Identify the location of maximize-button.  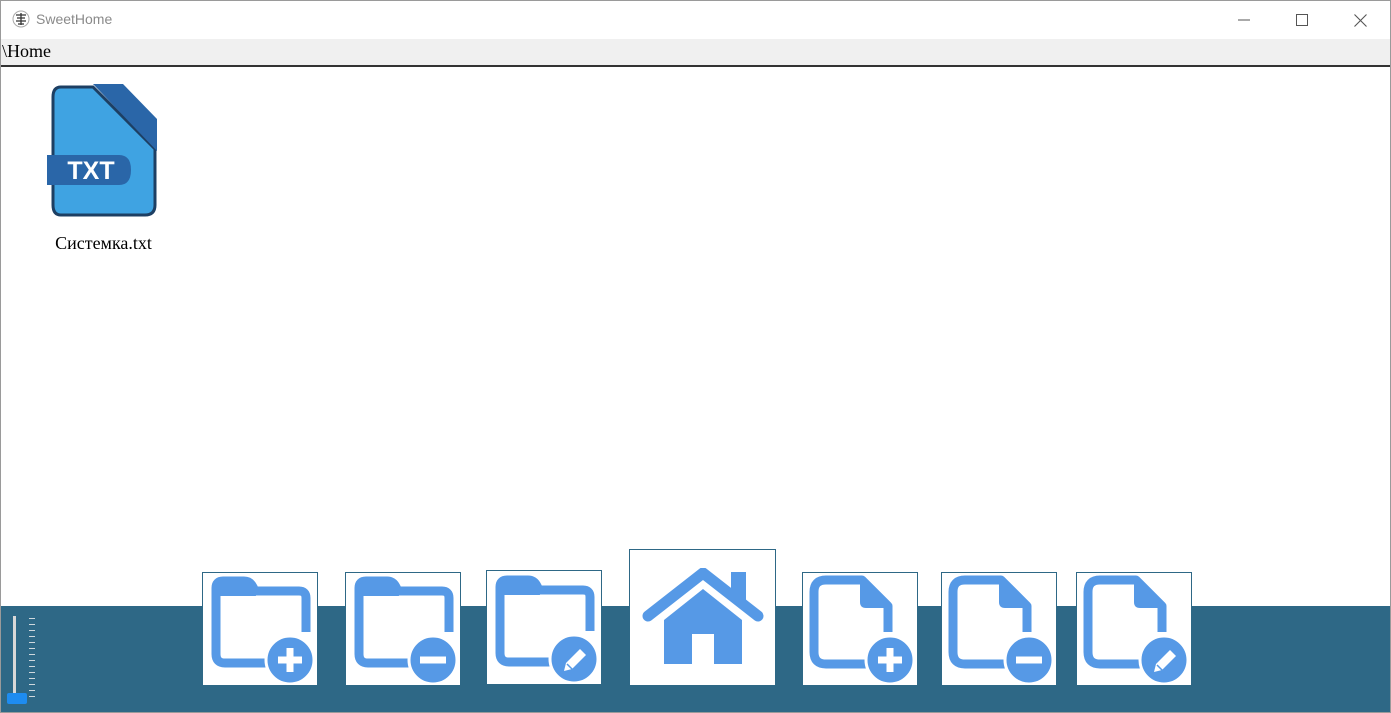
(1302, 20).